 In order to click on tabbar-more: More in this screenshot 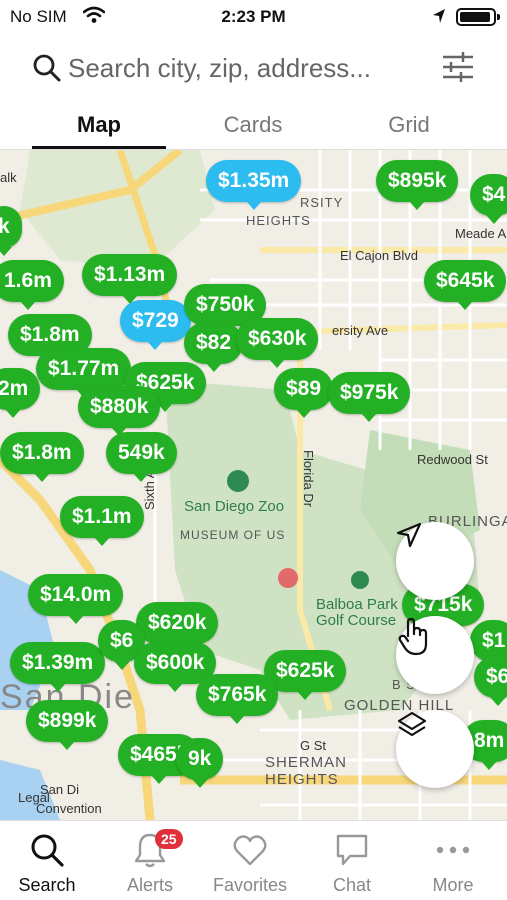, I will do `click(453, 862)`.